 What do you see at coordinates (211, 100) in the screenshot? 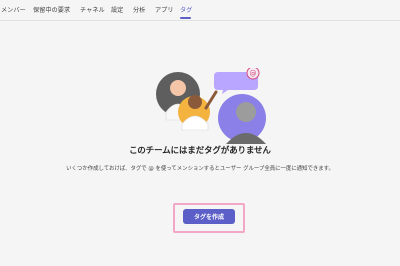
I see `center-person-raised-arm` at bounding box center [211, 100].